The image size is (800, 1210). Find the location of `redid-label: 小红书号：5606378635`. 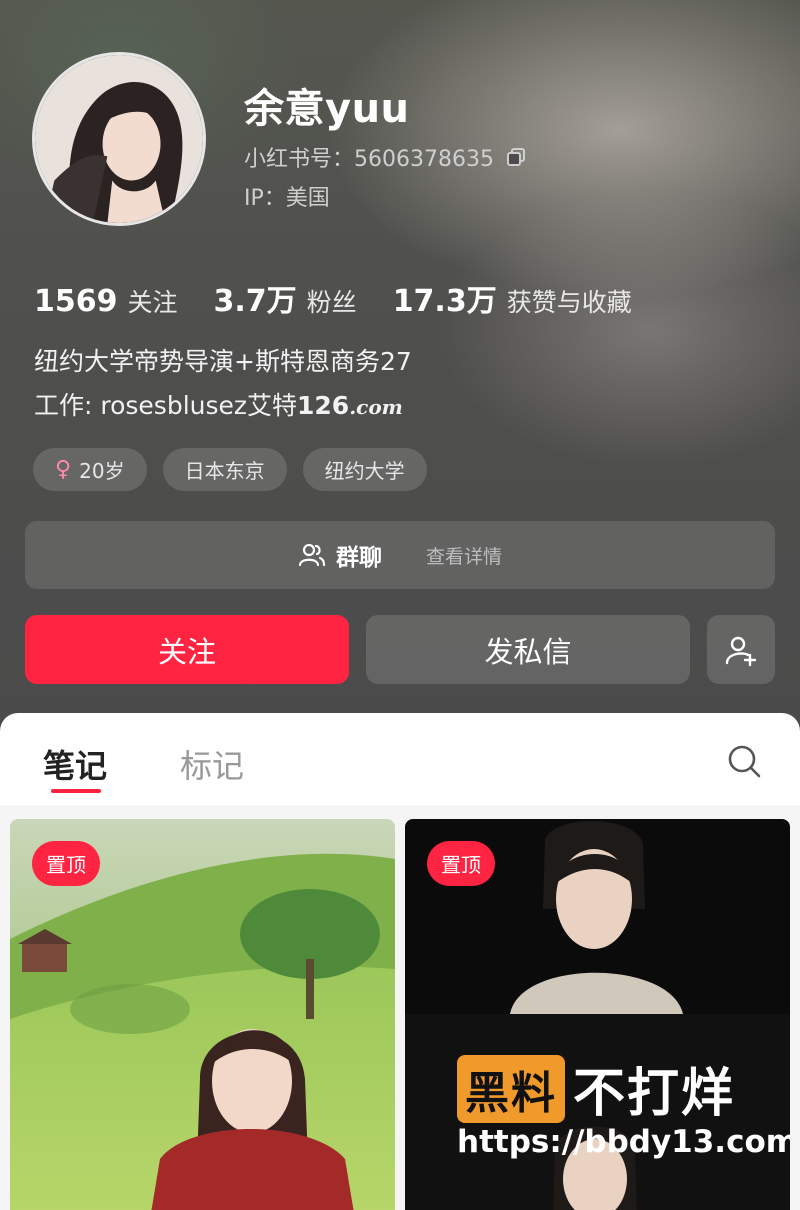

redid-label: 小红书号：5606378635 is located at coordinates (369, 159).